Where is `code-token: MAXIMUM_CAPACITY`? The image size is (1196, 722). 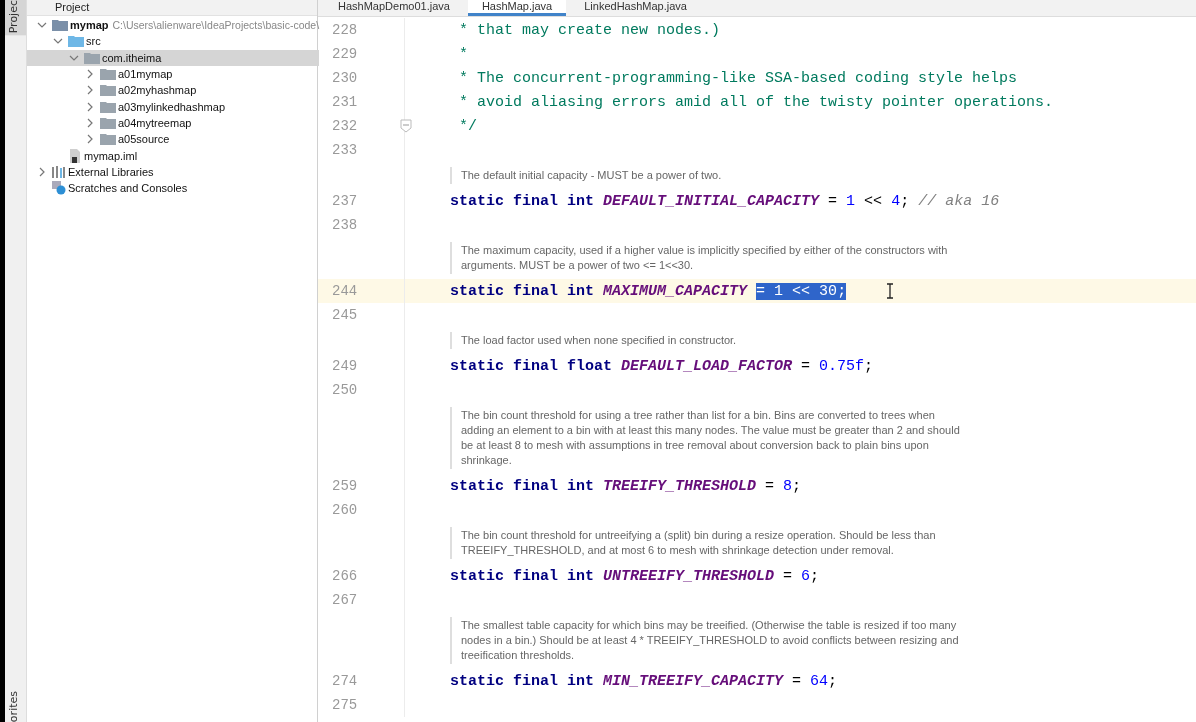
code-token: MAXIMUM_CAPACITY is located at coordinates (676, 291).